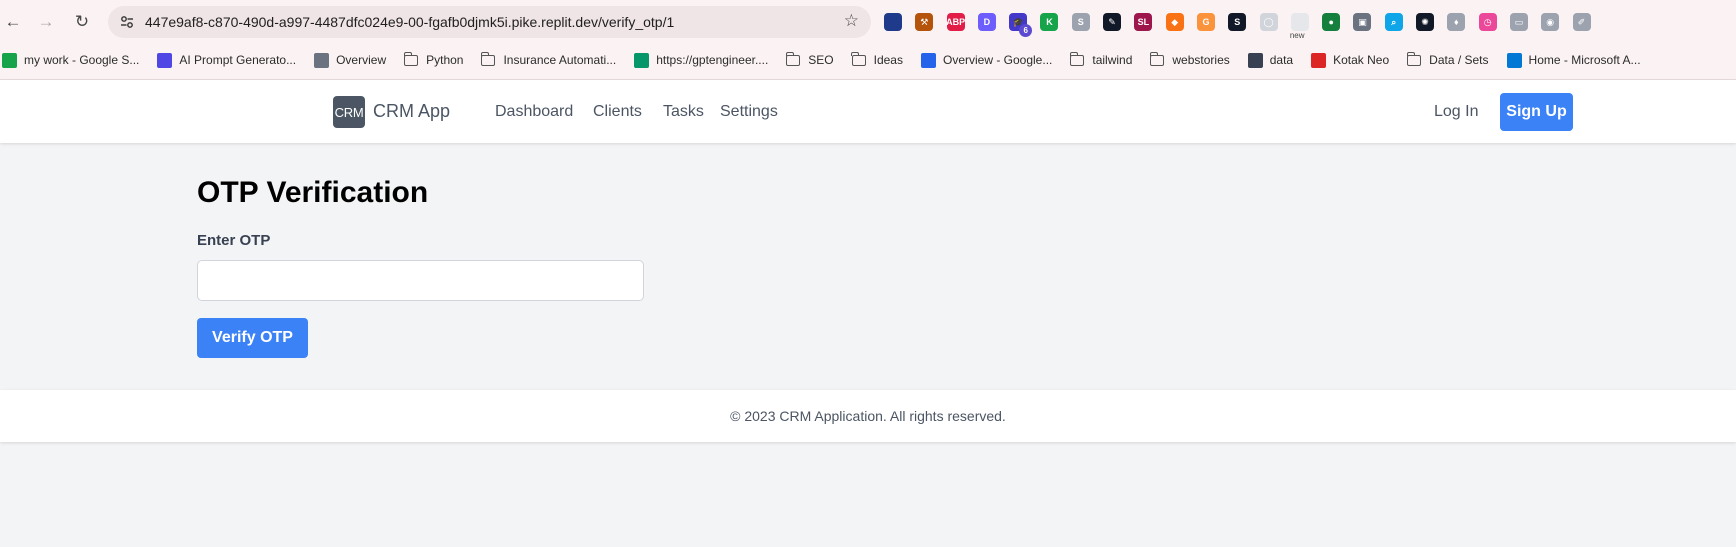 The height and width of the screenshot is (547, 1736). I want to click on half-moon-extension-icon, so click(893, 22).